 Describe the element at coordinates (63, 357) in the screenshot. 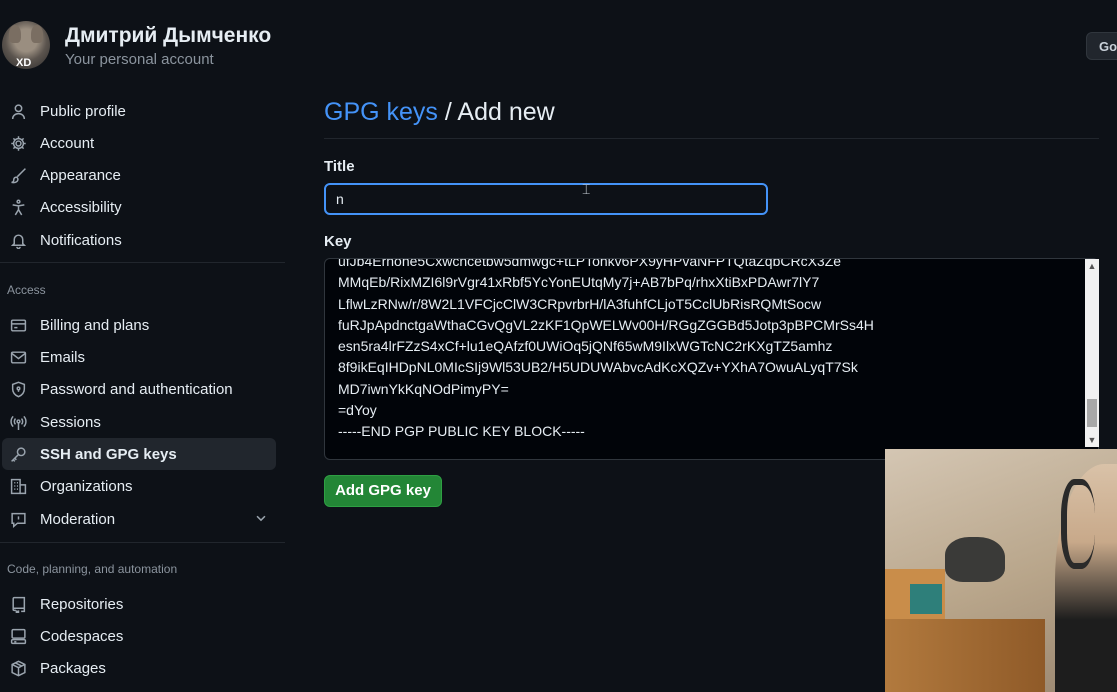

I see `sidebar-item-label: Emails` at that location.